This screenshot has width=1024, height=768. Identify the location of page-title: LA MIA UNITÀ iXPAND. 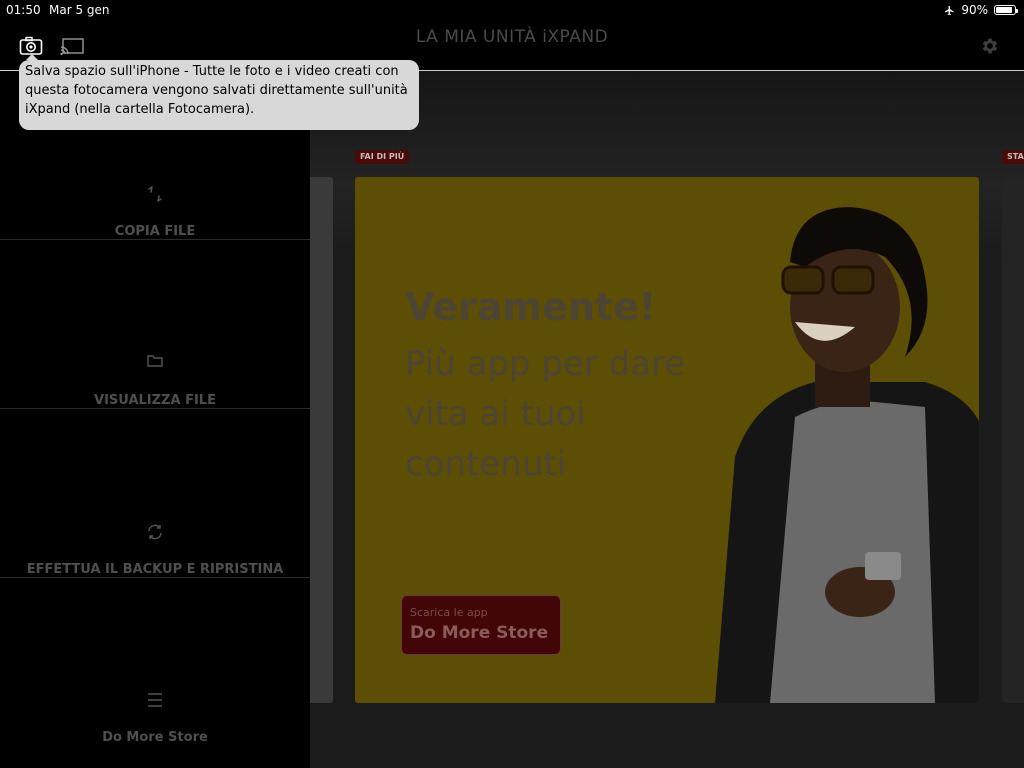
(512, 37).